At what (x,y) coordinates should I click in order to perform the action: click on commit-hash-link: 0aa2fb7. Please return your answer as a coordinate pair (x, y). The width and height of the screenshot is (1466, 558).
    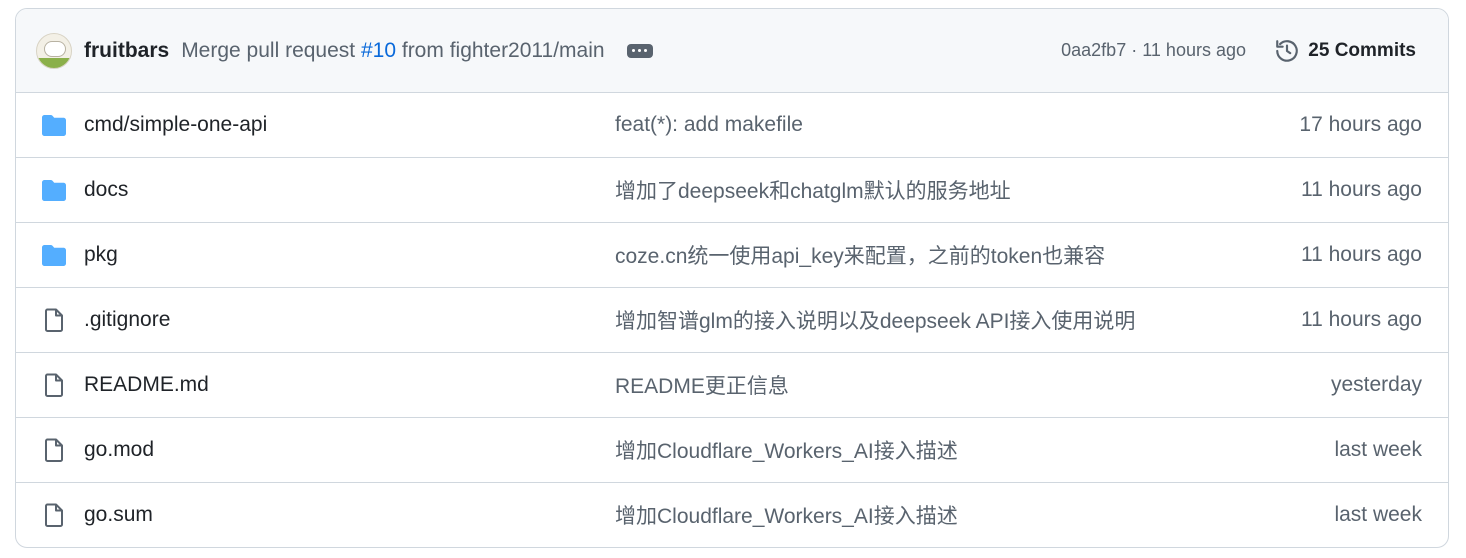
    Looking at the image, I should click on (1093, 50).